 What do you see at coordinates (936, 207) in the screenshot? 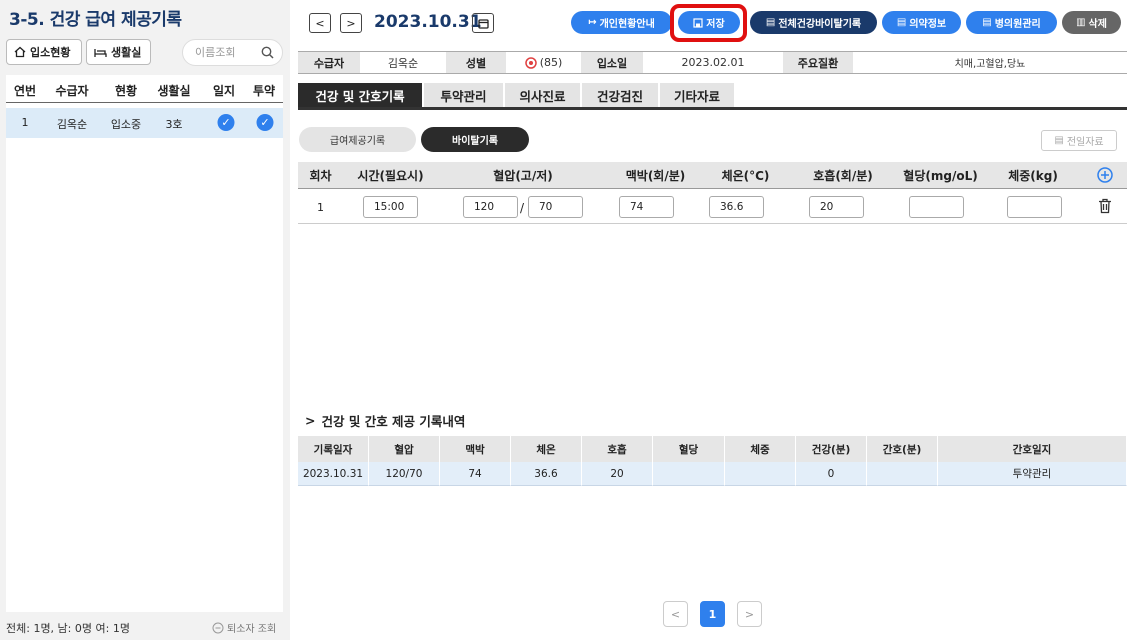
I see `blood-sugar-input` at bounding box center [936, 207].